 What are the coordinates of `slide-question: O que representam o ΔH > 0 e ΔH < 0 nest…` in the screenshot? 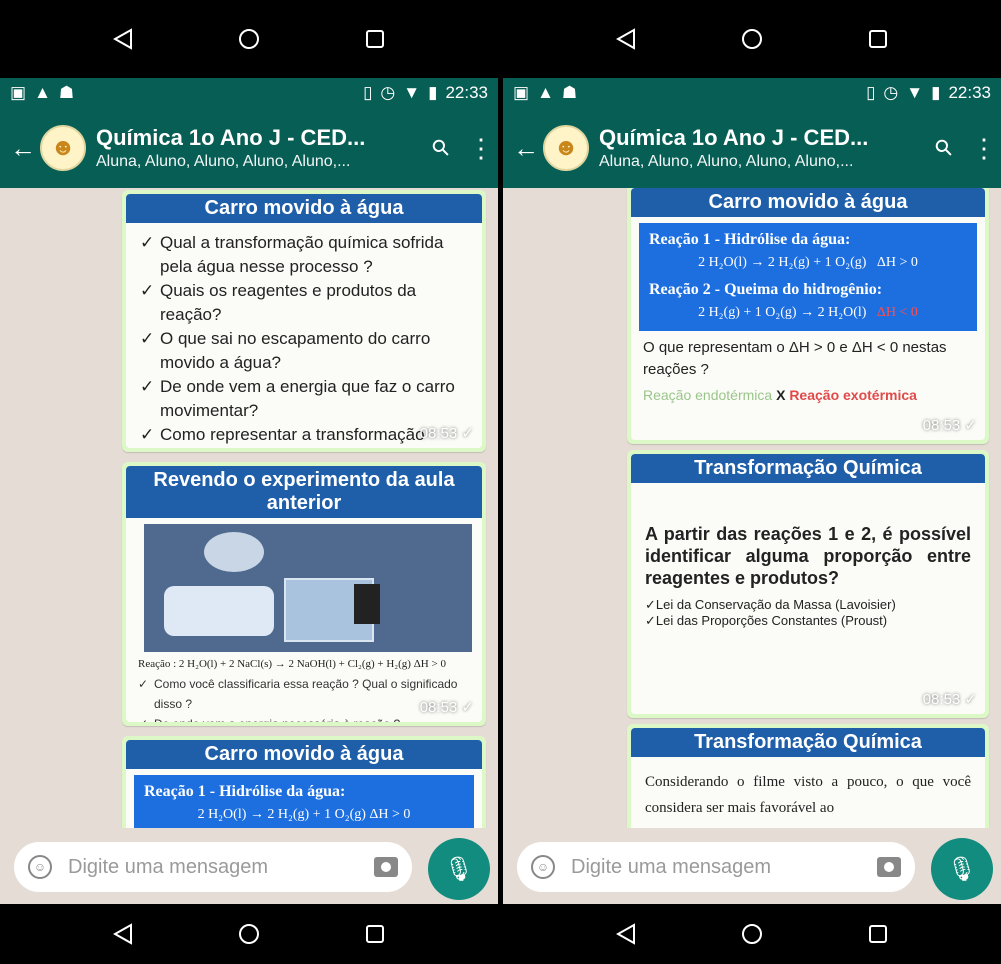 It's located at (795, 358).